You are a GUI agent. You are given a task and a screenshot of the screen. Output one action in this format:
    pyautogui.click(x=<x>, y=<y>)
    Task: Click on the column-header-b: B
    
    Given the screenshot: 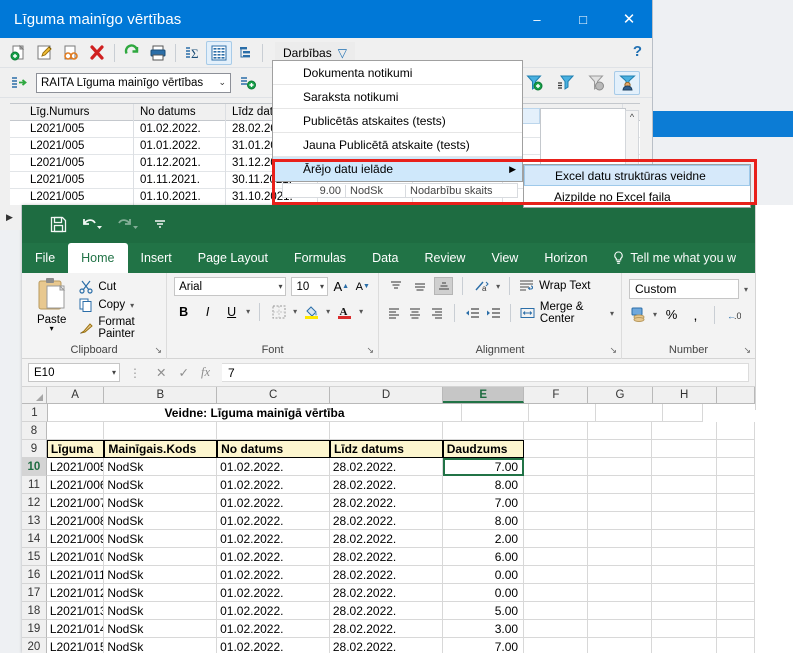 What is the action you would take?
    pyautogui.click(x=161, y=395)
    